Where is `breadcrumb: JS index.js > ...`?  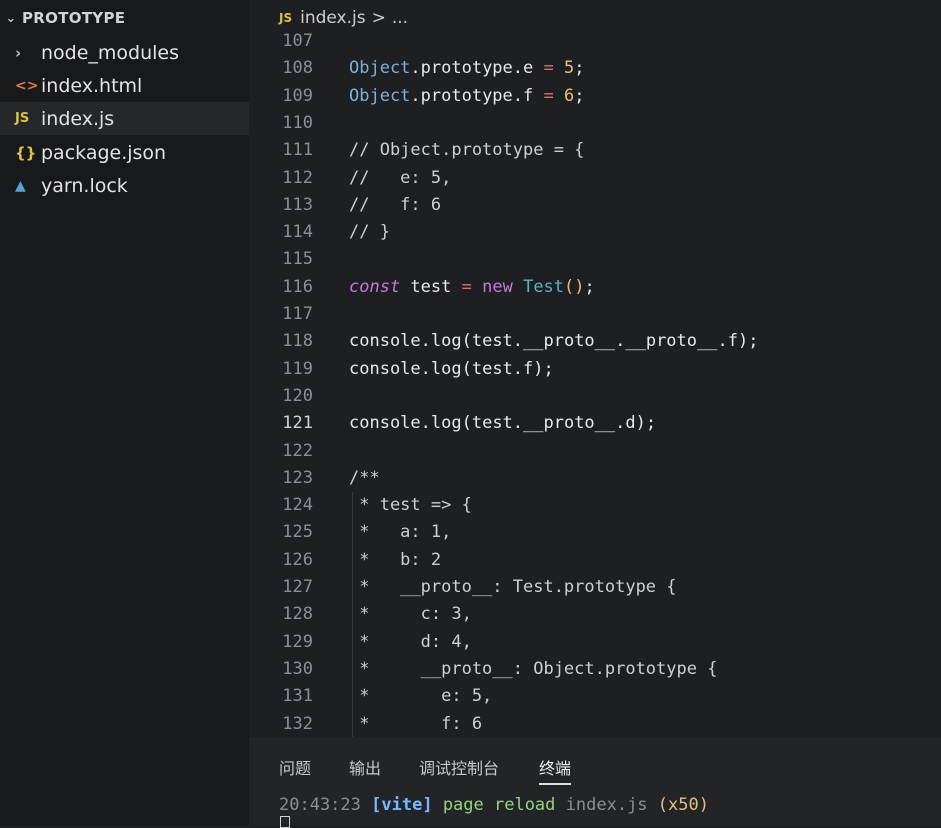
breadcrumb: JS index.js > ... is located at coordinates (343, 18).